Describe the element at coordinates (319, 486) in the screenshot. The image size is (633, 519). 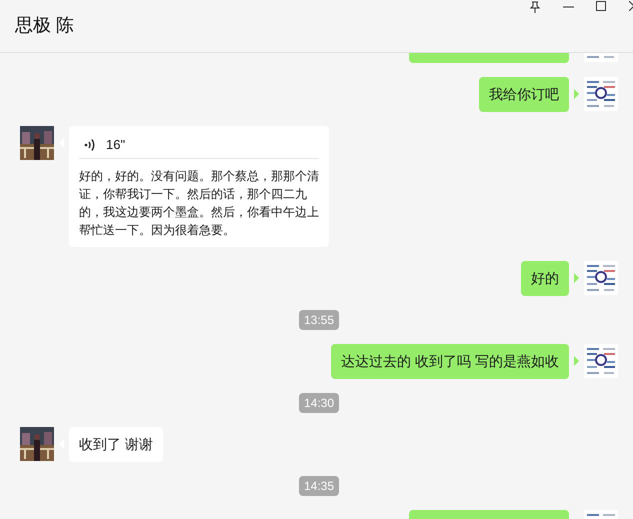
I see `timestamp: 14:35` at that location.